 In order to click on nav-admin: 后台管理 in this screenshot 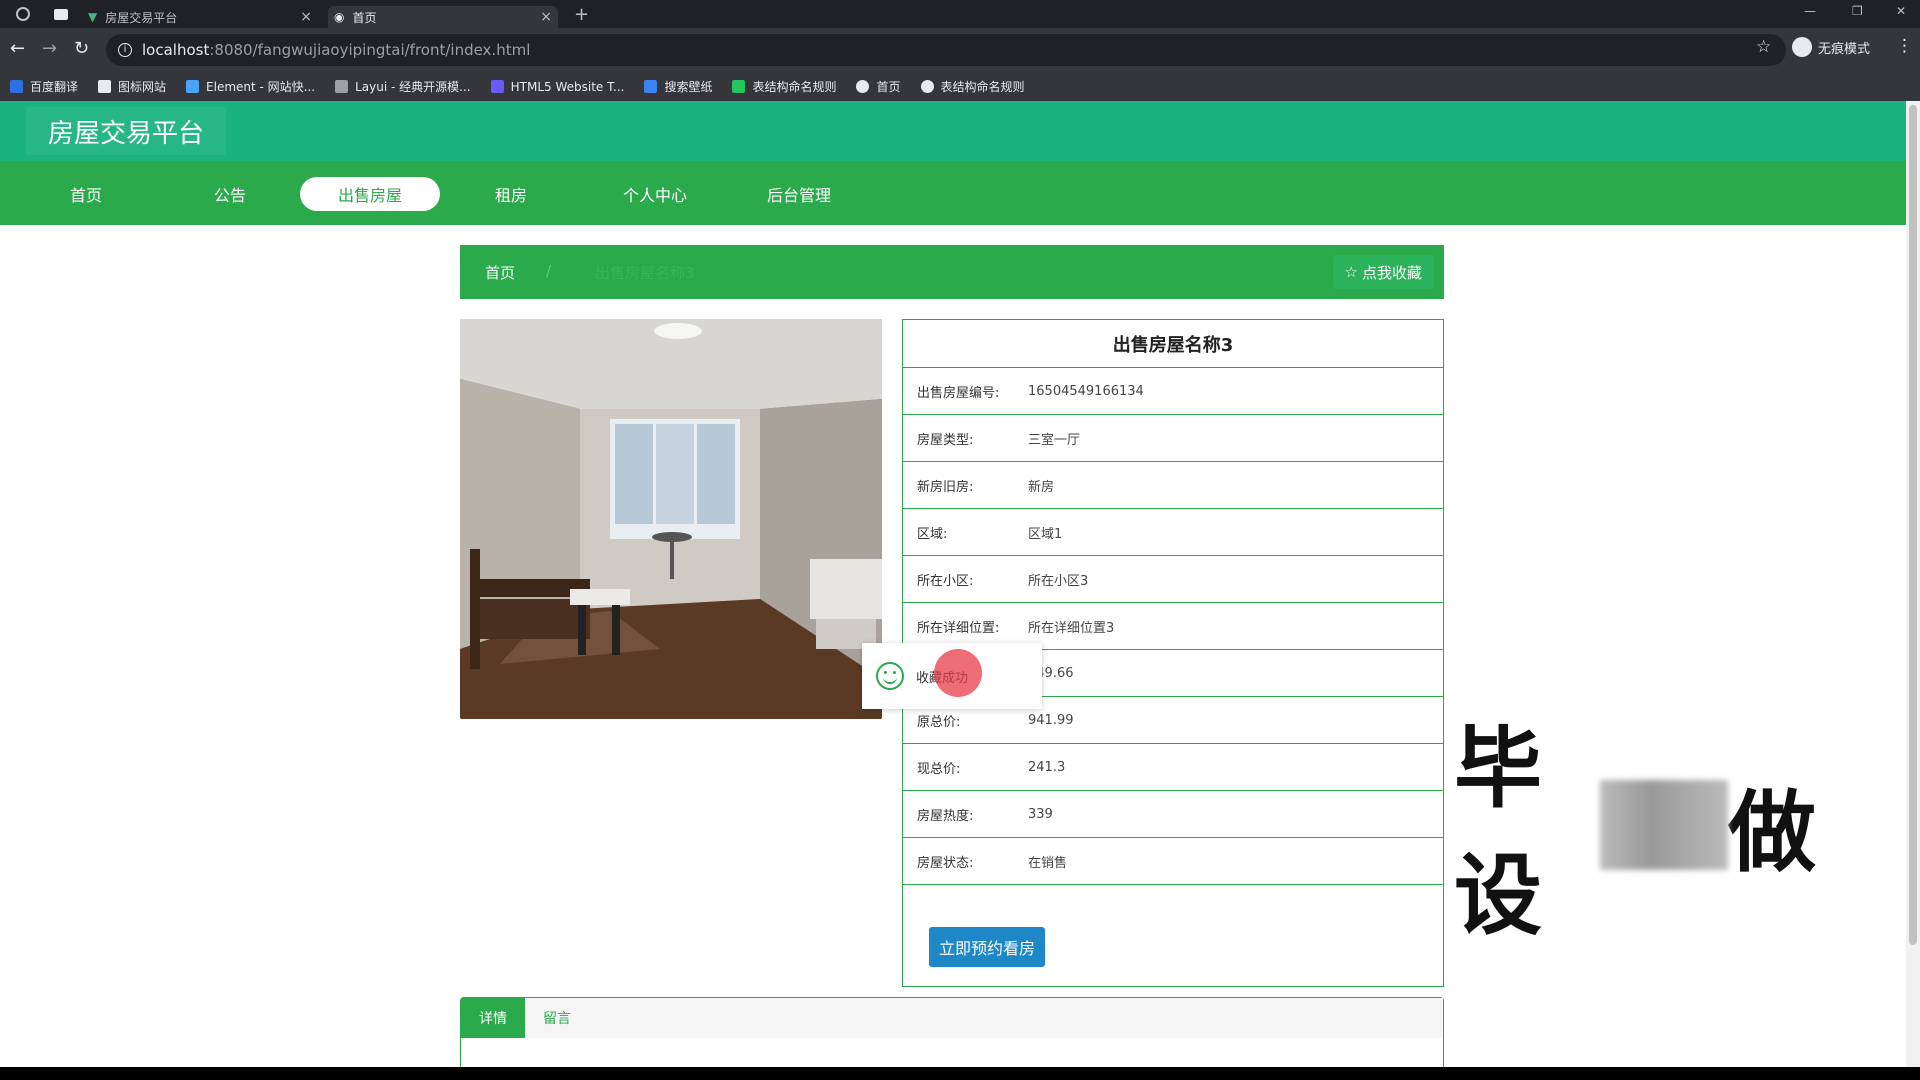, I will do `click(799, 194)`.